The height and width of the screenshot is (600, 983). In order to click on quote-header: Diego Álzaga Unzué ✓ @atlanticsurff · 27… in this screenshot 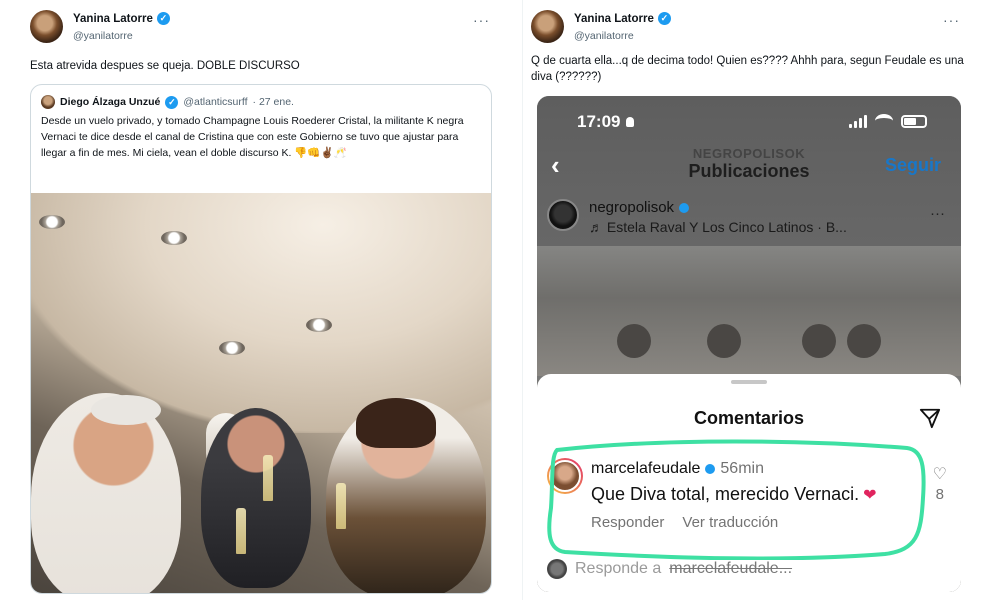, I will do `click(167, 102)`.